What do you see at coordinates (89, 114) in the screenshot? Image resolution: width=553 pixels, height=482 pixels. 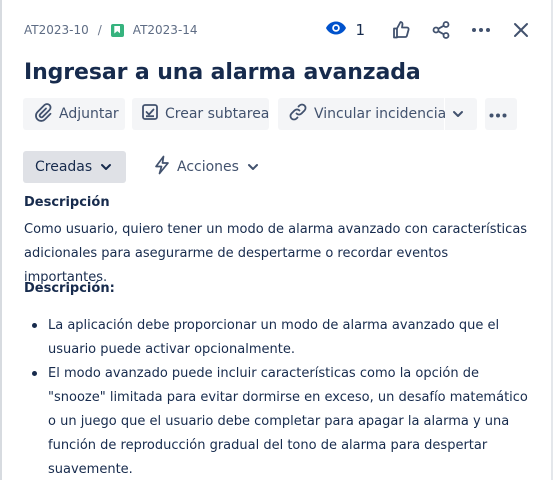 I see `attach-label: Adjuntar` at bounding box center [89, 114].